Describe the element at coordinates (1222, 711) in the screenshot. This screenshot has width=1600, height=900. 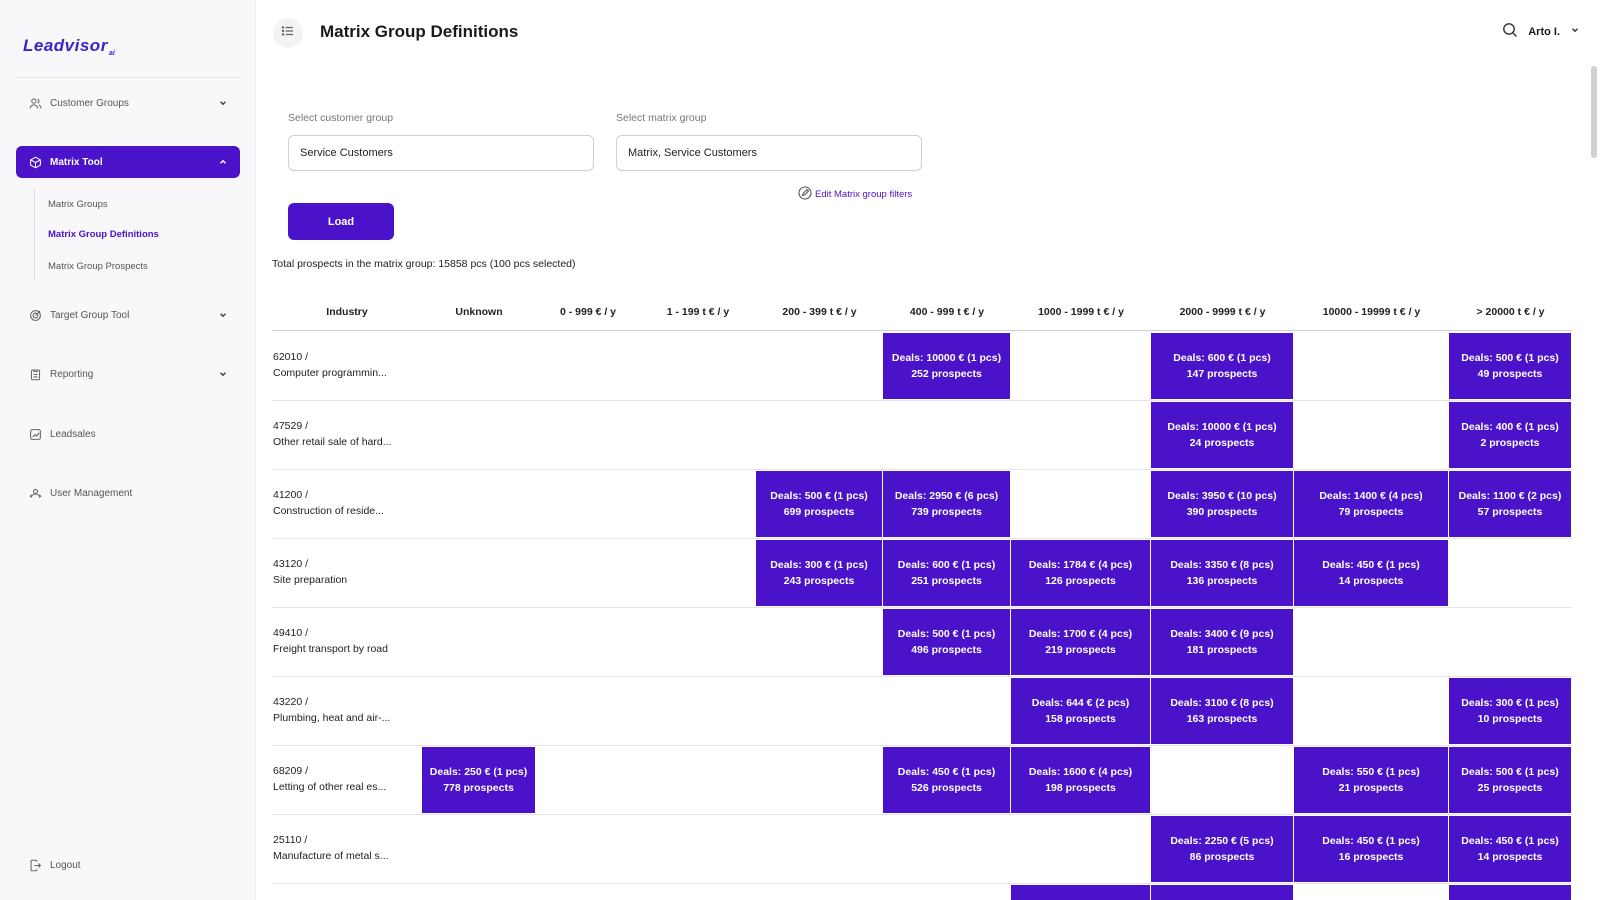
I see `matrix-cell: Deals: 3100 € (8 pcs) 163 prospects` at that location.